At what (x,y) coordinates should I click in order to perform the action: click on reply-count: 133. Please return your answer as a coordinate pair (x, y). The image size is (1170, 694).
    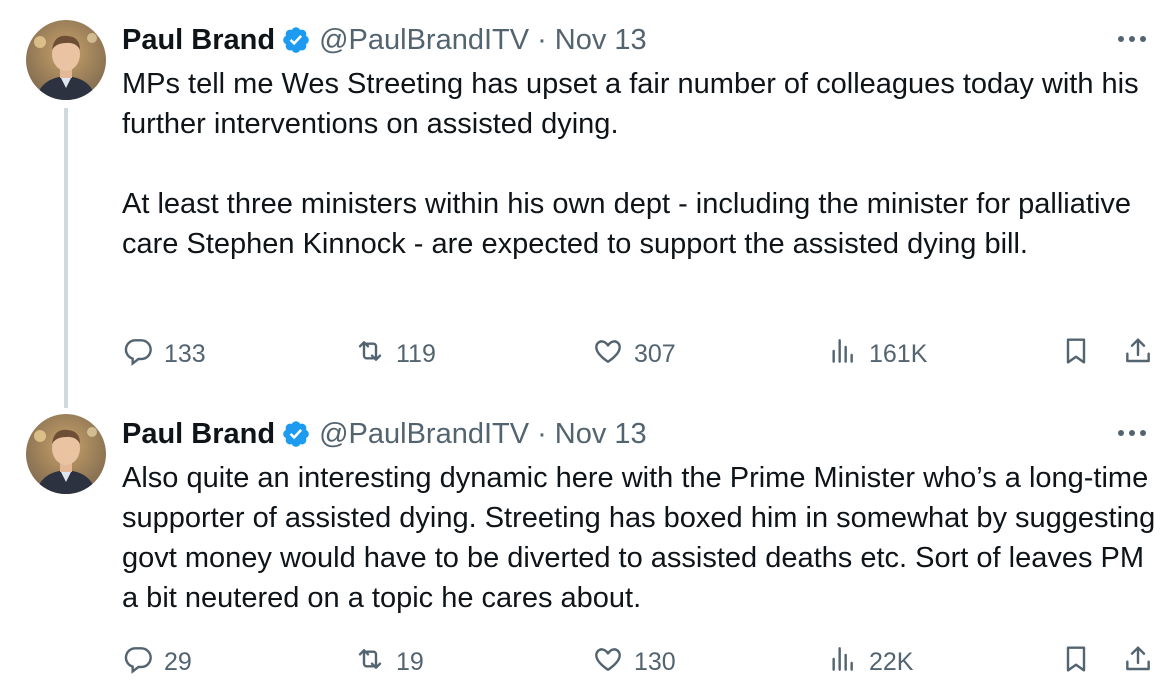
    Looking at the image, I should click on (185, 353).